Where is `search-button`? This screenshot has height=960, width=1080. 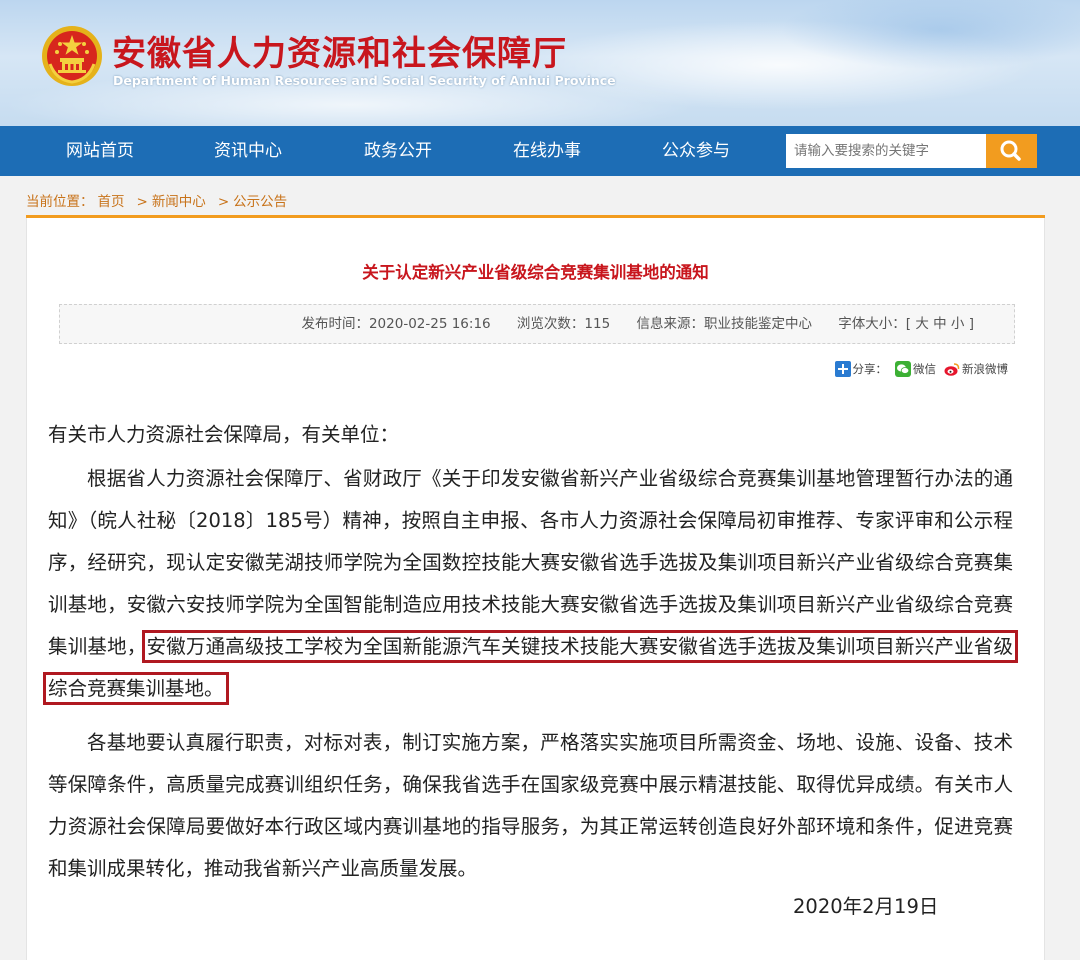
search-button is located at coordinates (1011, 151).